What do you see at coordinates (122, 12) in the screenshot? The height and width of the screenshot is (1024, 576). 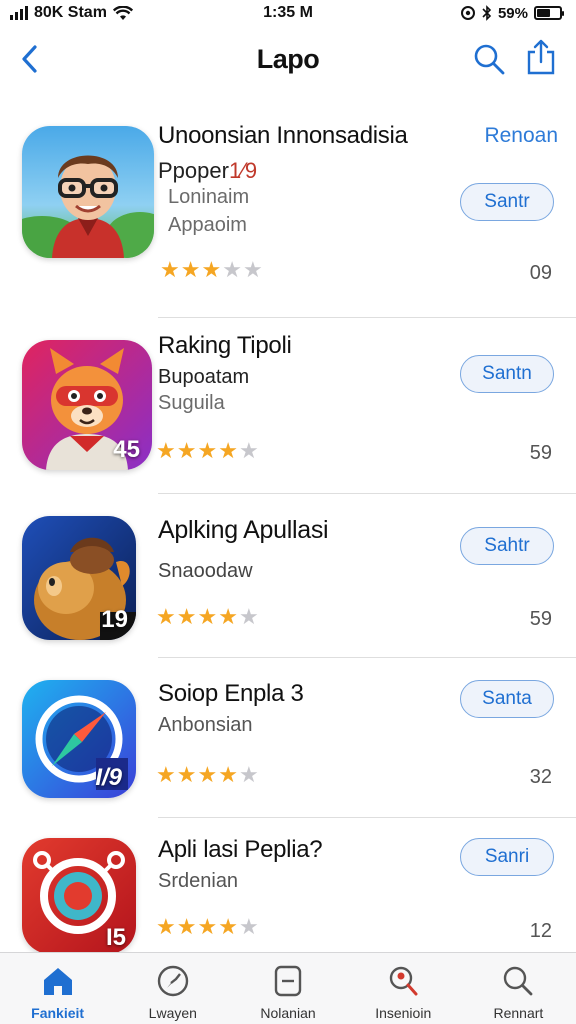 I see `wifi-icon` at bounding box center [122, 12].